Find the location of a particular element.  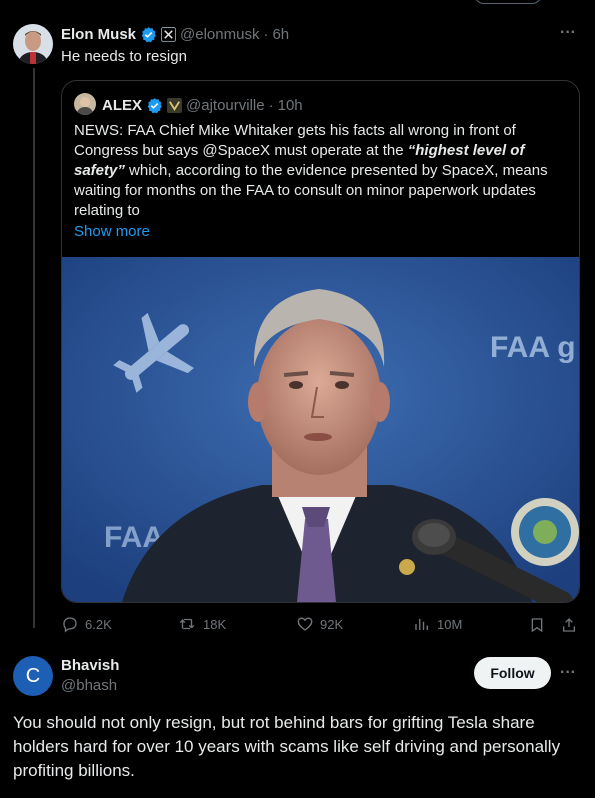

reply-author-handle: @bhash is located at coordinates (89, 685).